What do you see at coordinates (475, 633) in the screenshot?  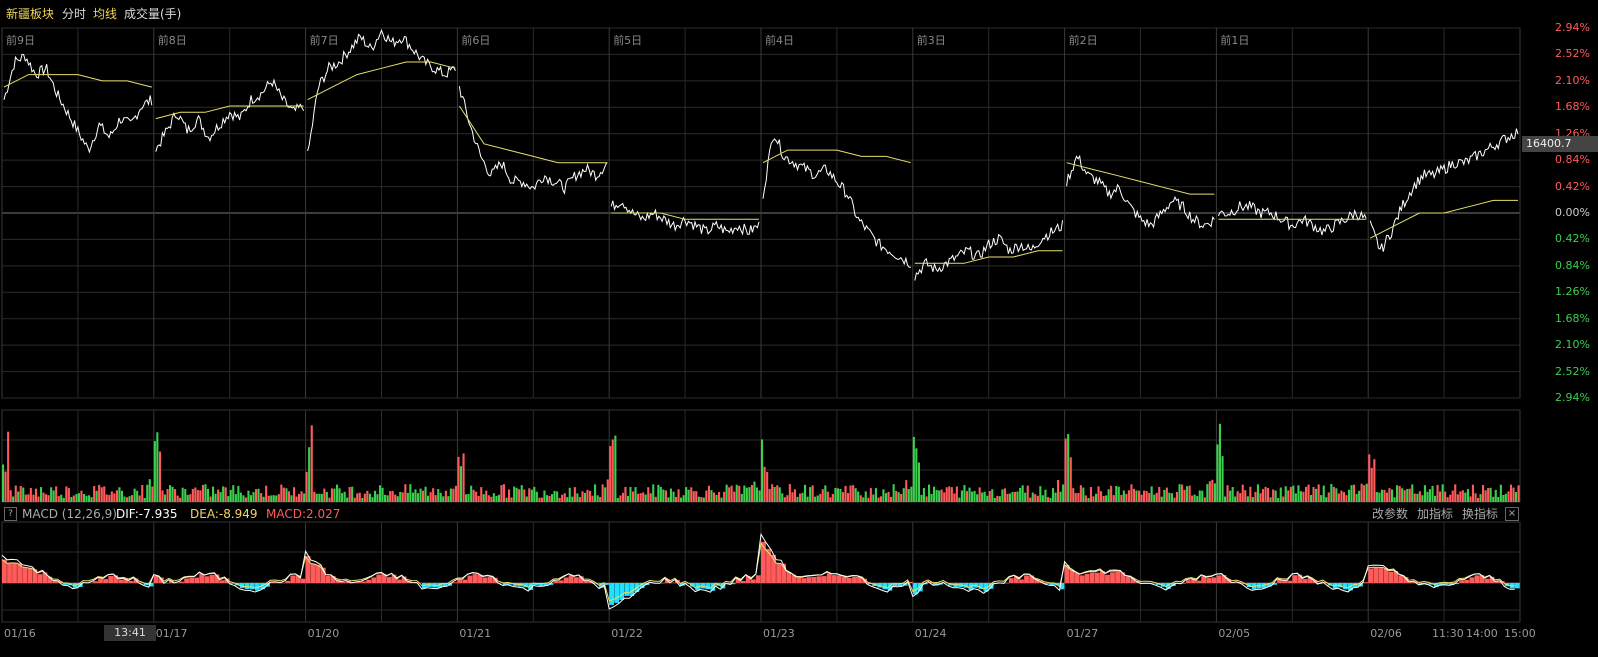 I see `date-label: 01/21` at bounding box center [475, 633].